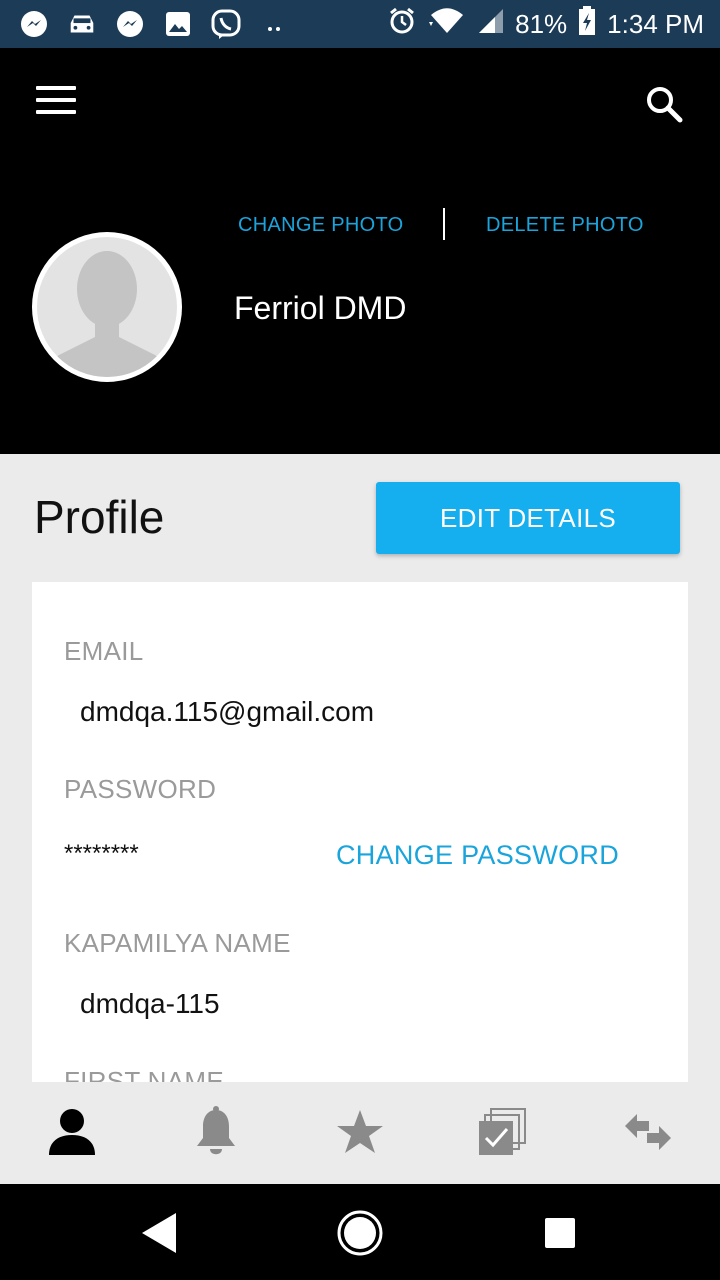 The width and height of the screenshot is (720, 1280). I want to click on menu-icon, so click(56, 102).